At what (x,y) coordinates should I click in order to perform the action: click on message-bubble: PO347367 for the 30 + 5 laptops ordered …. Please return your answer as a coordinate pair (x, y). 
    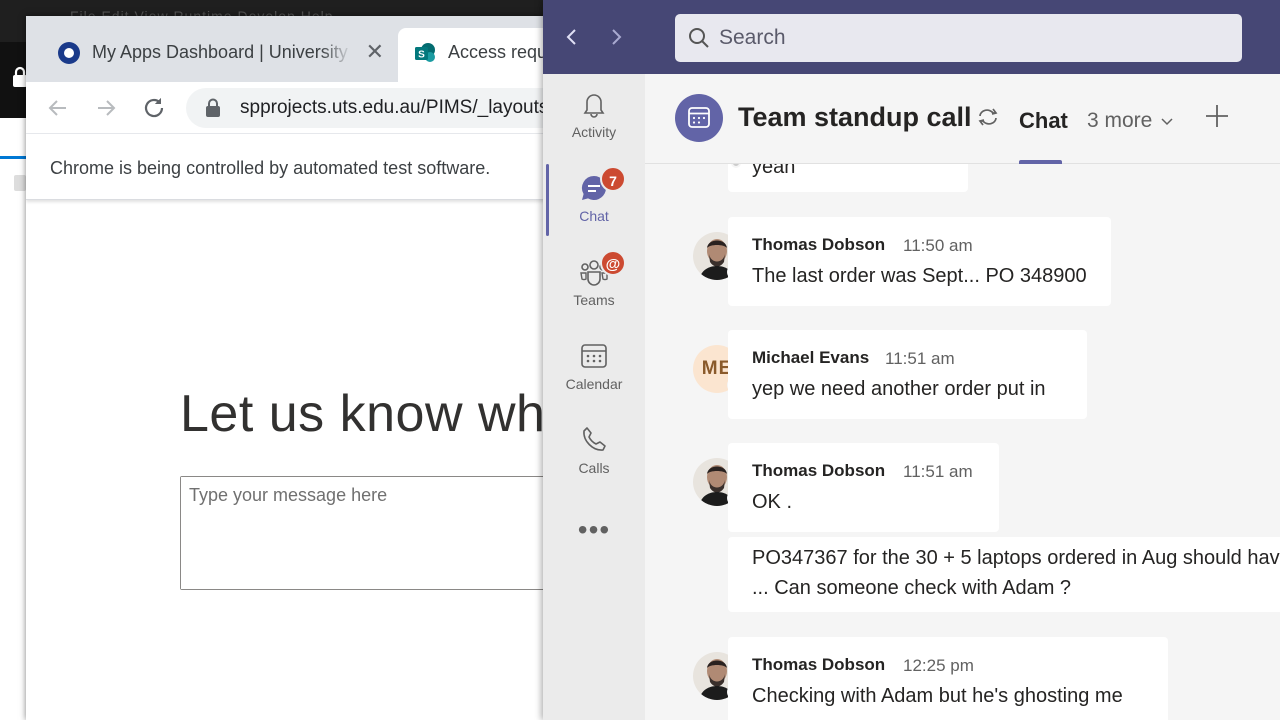
    Looking at the image, I should click on (1004, 574).